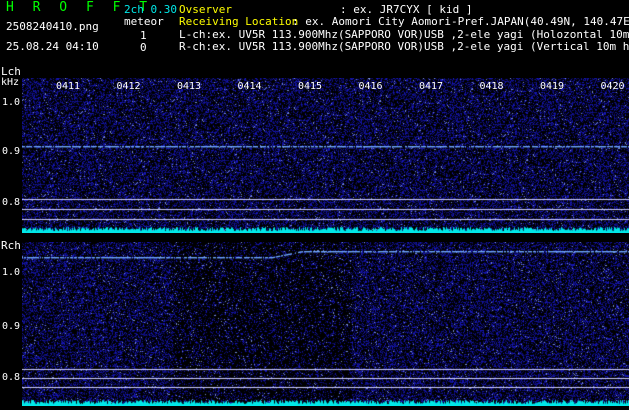 This screenshot has height=410, width=629. What do you see at coordinates (11, 151) in the screenshot?
I see `lch-freq-tick: 0.9` at bounding box center [11, 151].